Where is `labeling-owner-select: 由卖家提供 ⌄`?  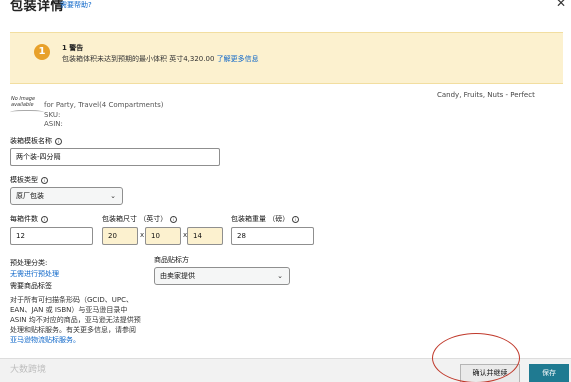 labeling-owner-select: 由卖家提供 ⌄ is located at coordinates (222, 276).